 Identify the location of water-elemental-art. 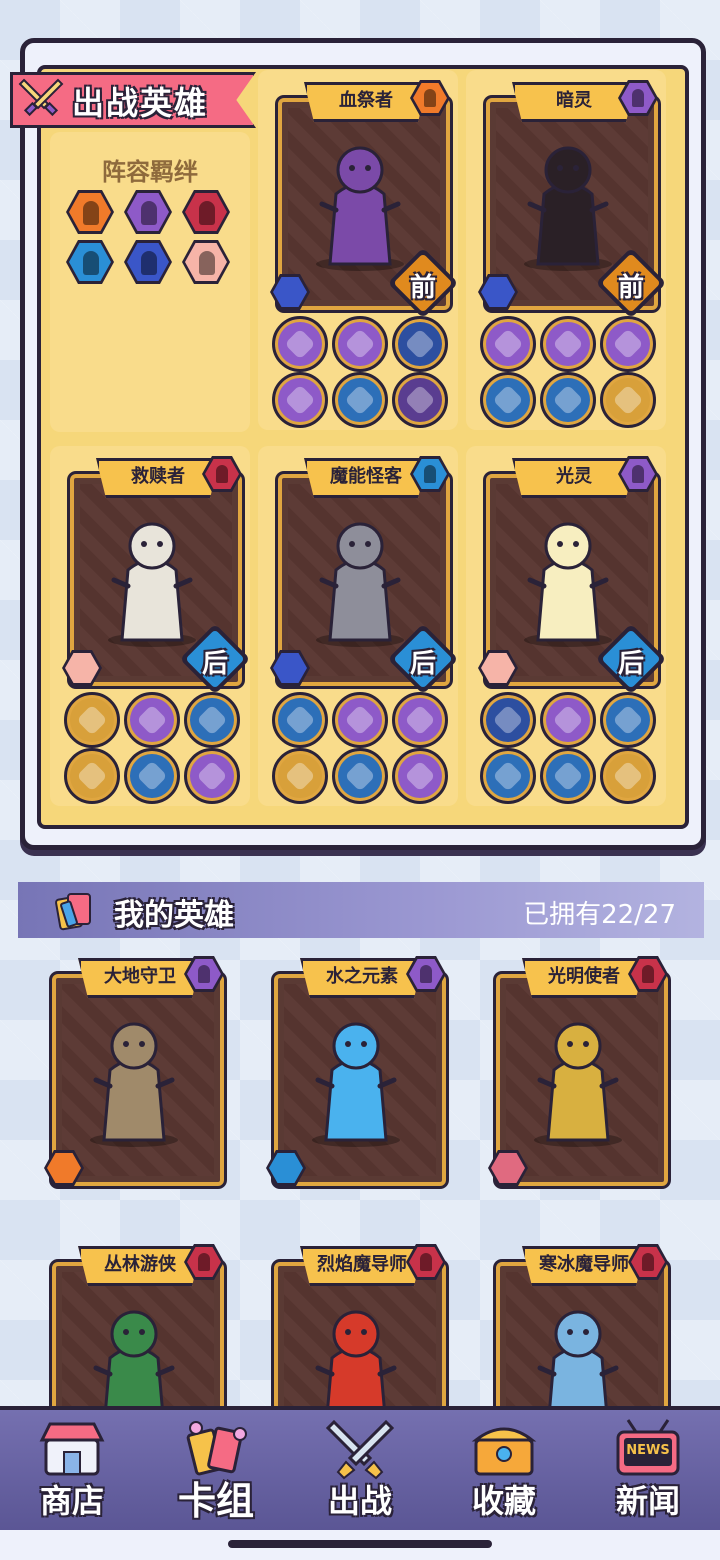
(356, 1084).